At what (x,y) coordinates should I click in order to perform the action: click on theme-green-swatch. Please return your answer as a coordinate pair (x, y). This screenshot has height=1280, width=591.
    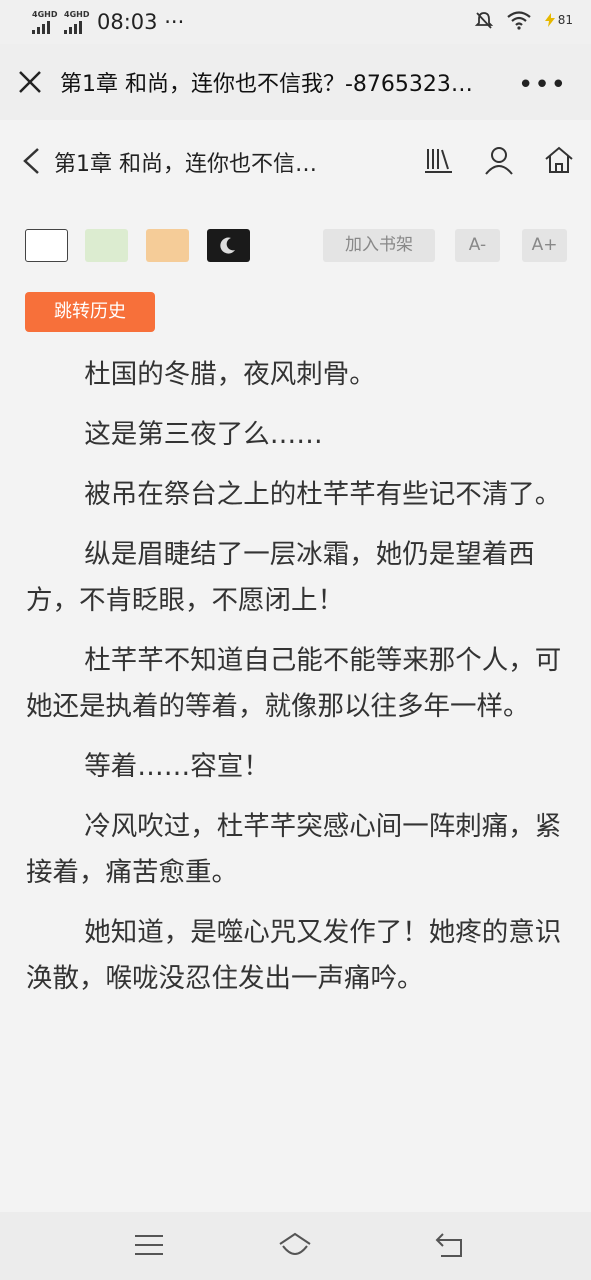
    Looking at the image, I should click on (106, 245).